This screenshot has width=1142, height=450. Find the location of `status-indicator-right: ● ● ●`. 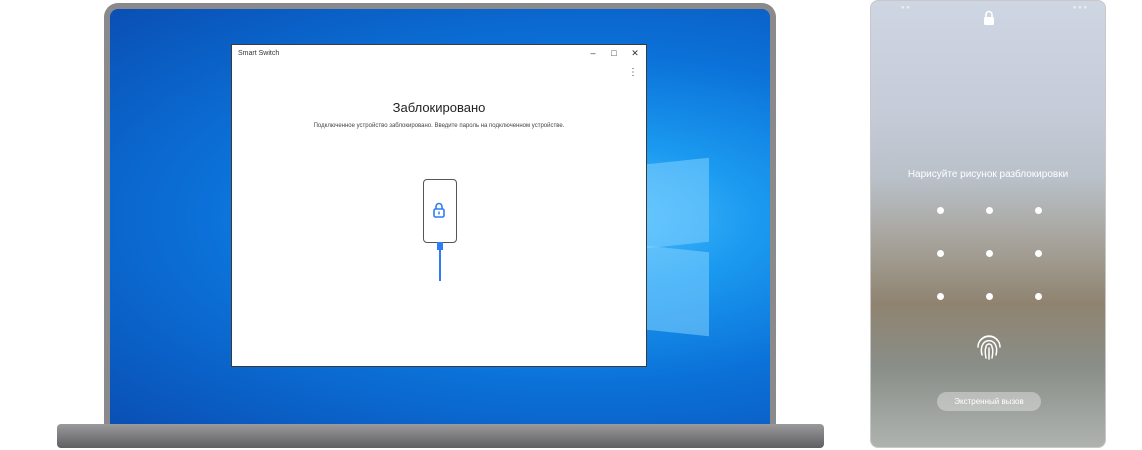

status-indicator-right: ● ● ● is located at coordinates (1079, 8).